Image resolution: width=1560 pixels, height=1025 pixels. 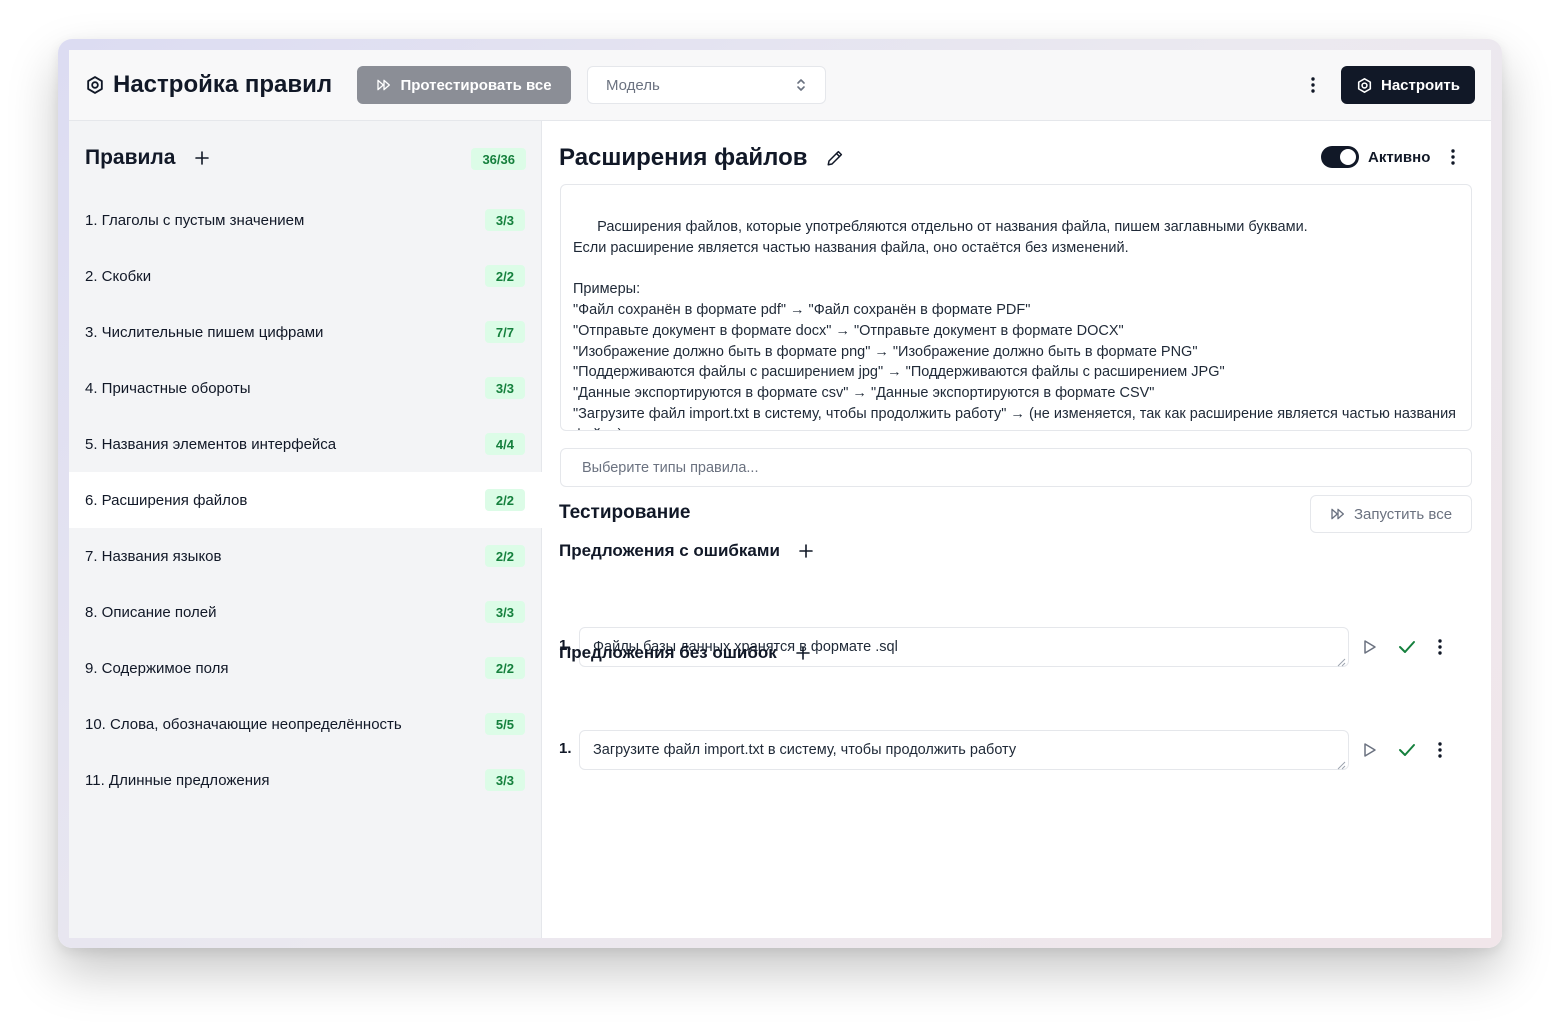 What do you see at coordinates (305, 158) in the screenshot?
I see `sidebar-header: Правила 36/36` at bounding box center [305, 158].